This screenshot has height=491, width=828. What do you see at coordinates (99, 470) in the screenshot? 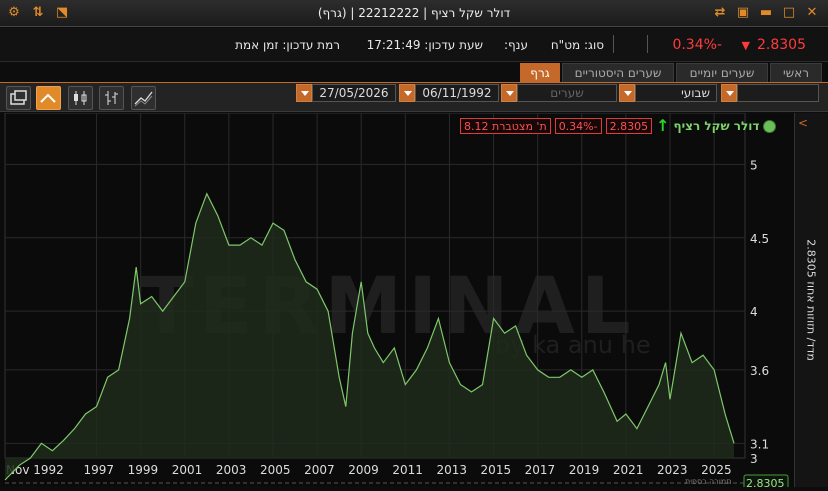
I see `x-tick-label: 1997` at bounding box center [99, 470].